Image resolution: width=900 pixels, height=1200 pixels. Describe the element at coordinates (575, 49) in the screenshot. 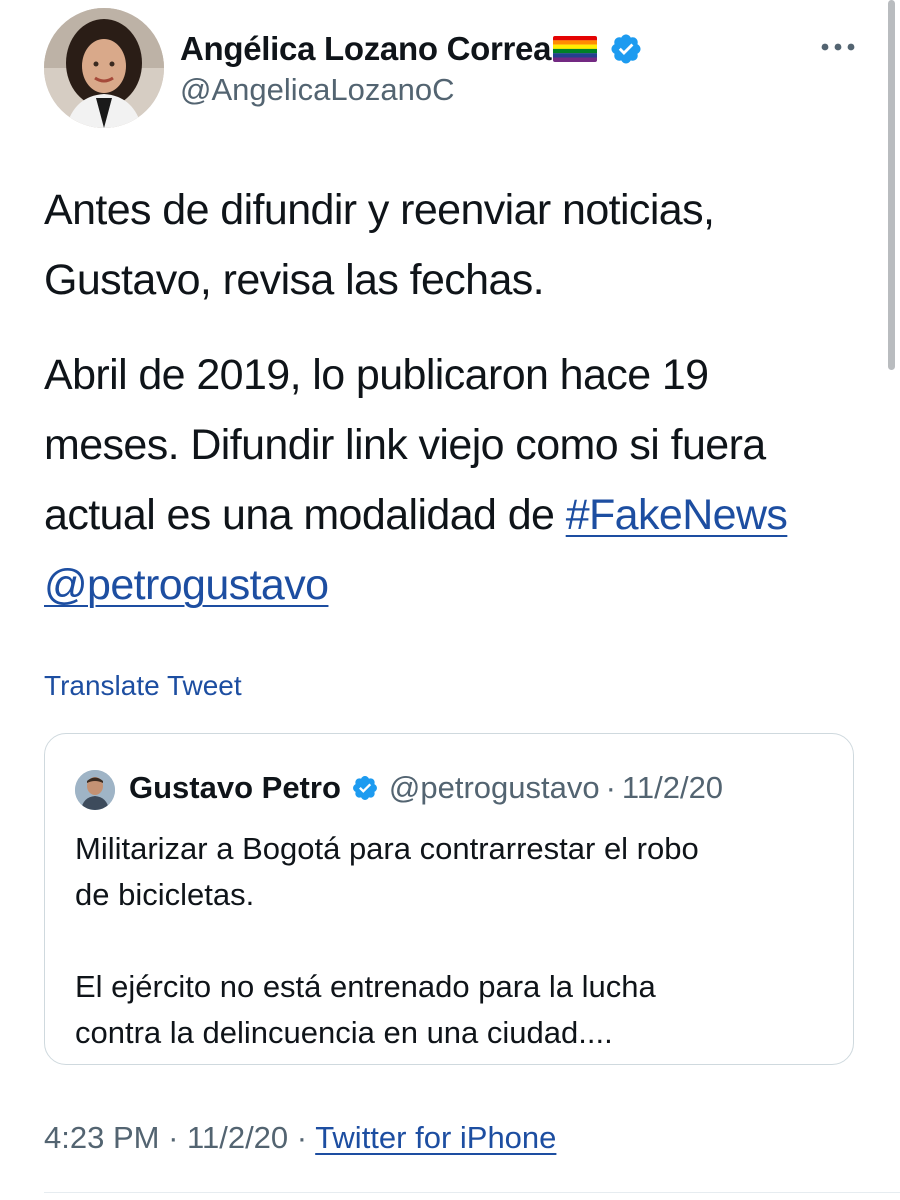

I see `rainbow-flag-icon` at that location.